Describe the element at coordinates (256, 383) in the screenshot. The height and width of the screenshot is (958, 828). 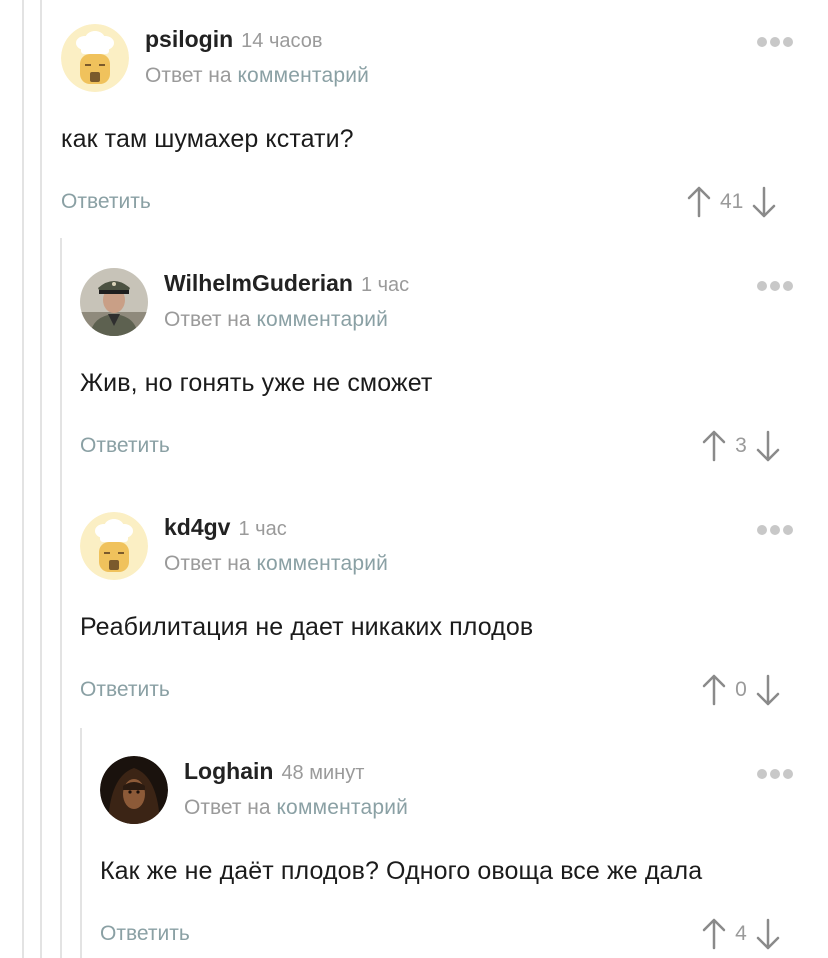
I see `comment-text: Жив, но гонять уже не сможет` at that location.